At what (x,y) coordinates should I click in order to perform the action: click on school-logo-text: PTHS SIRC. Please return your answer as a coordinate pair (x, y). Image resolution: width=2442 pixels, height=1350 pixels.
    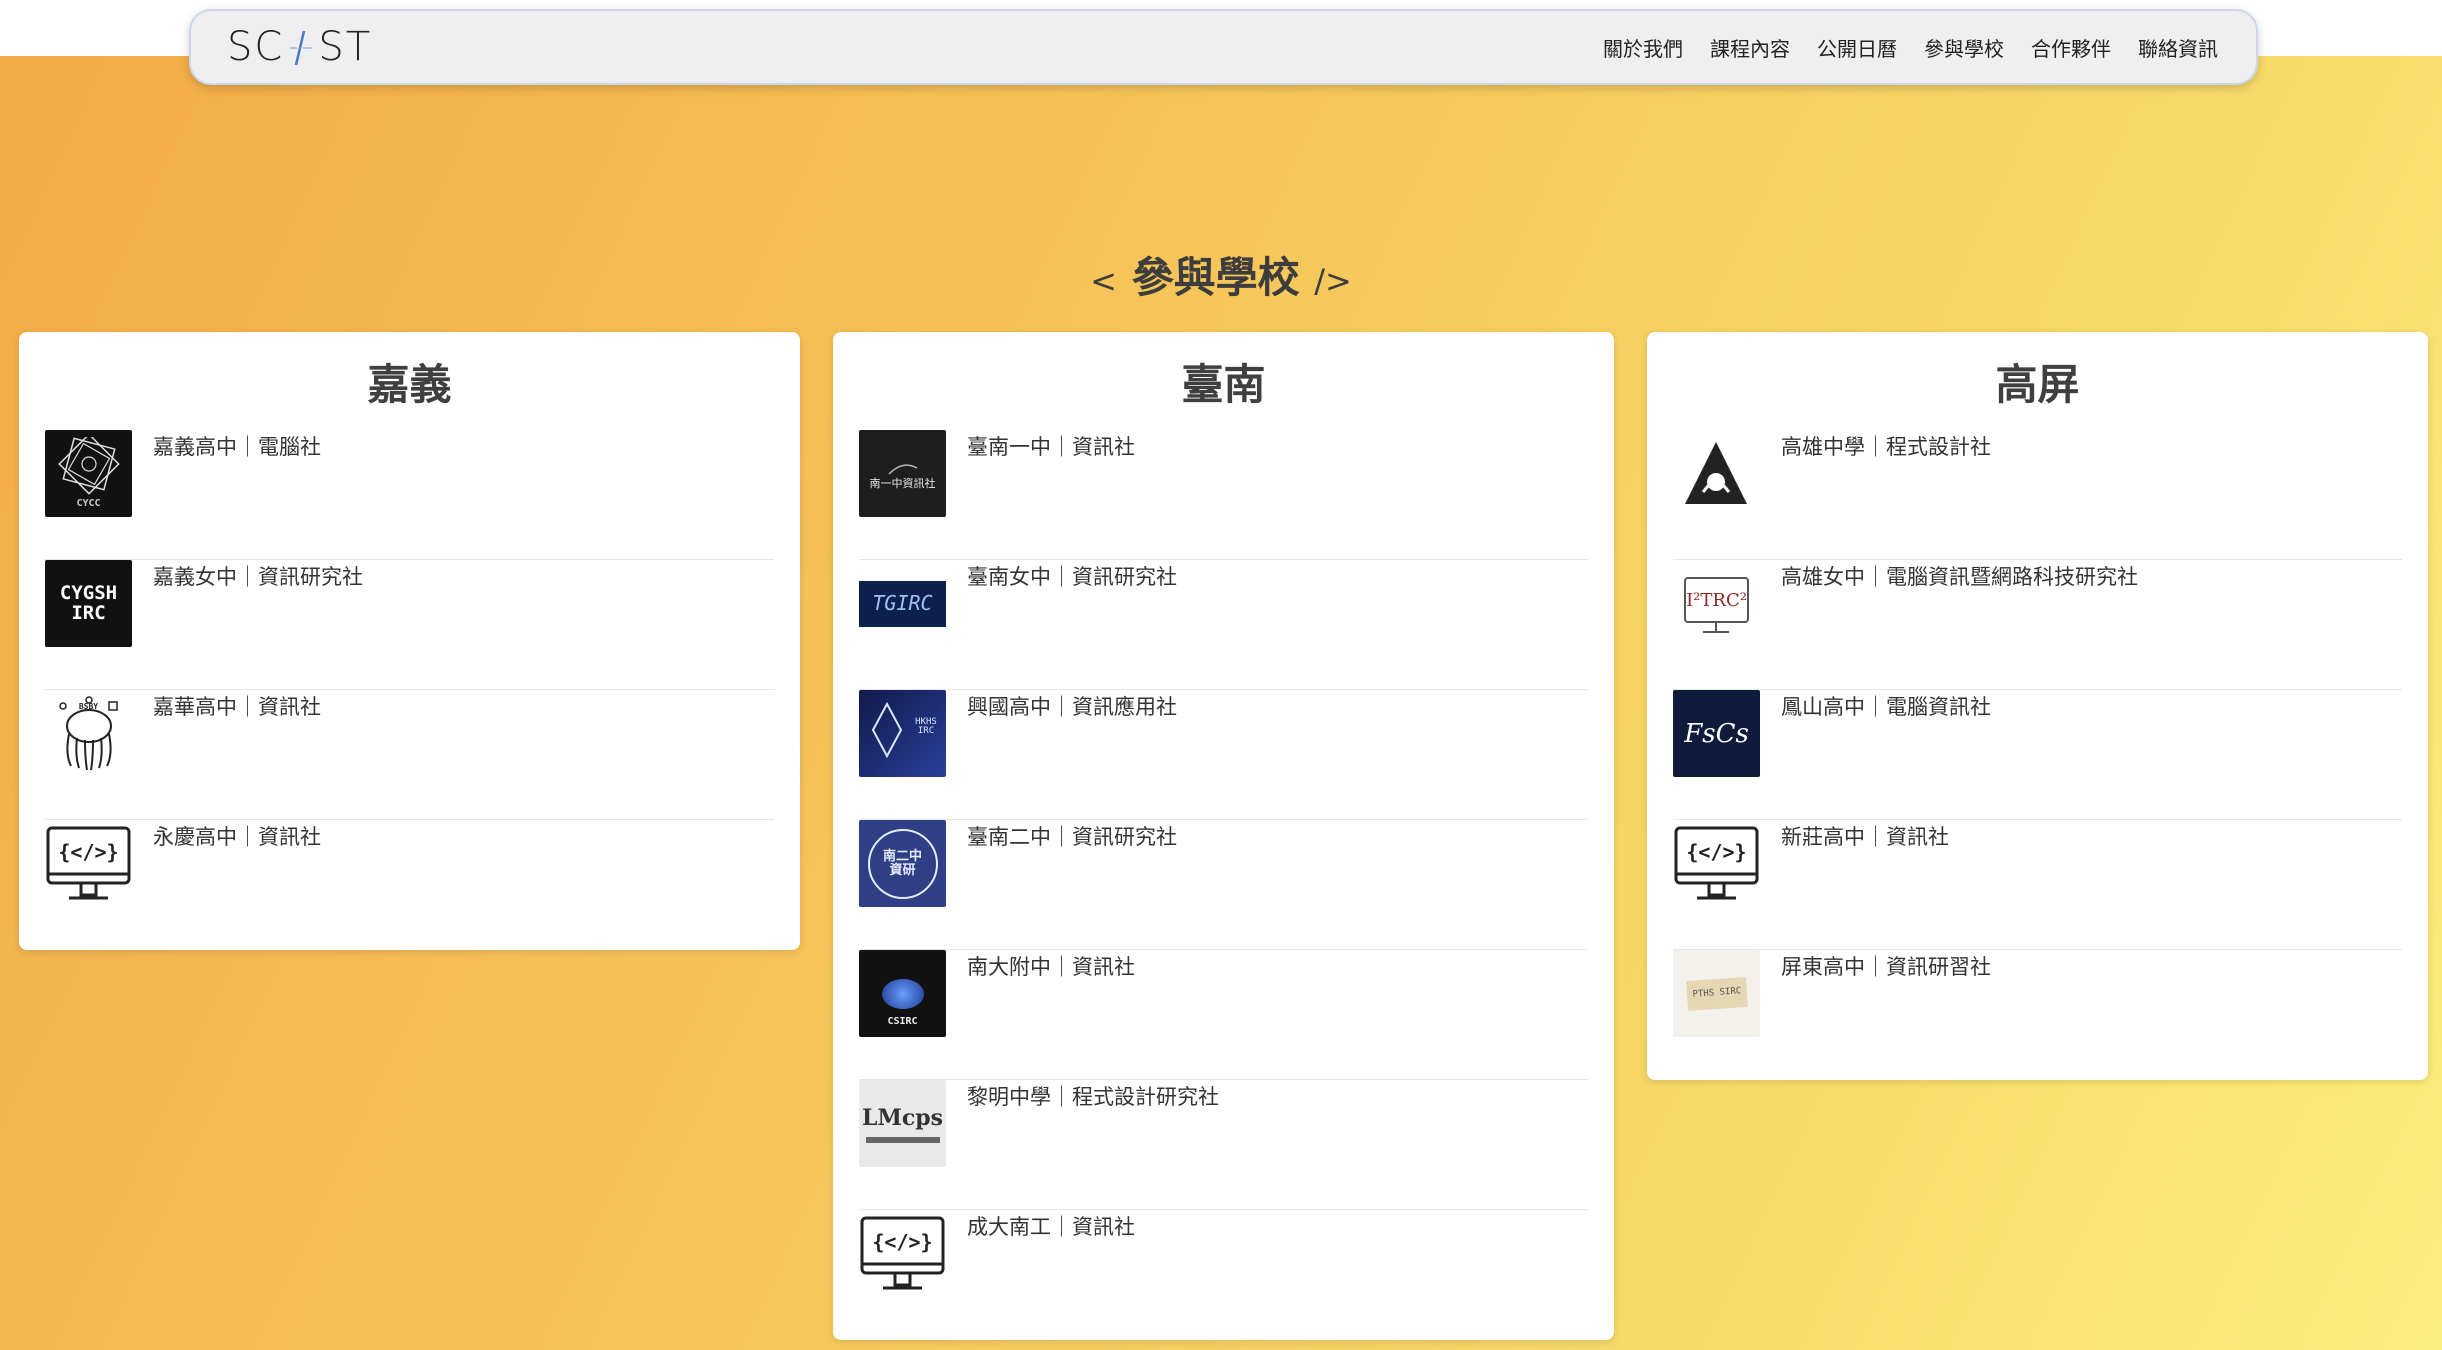
    Looking at the image, I should click on (1716, 993).